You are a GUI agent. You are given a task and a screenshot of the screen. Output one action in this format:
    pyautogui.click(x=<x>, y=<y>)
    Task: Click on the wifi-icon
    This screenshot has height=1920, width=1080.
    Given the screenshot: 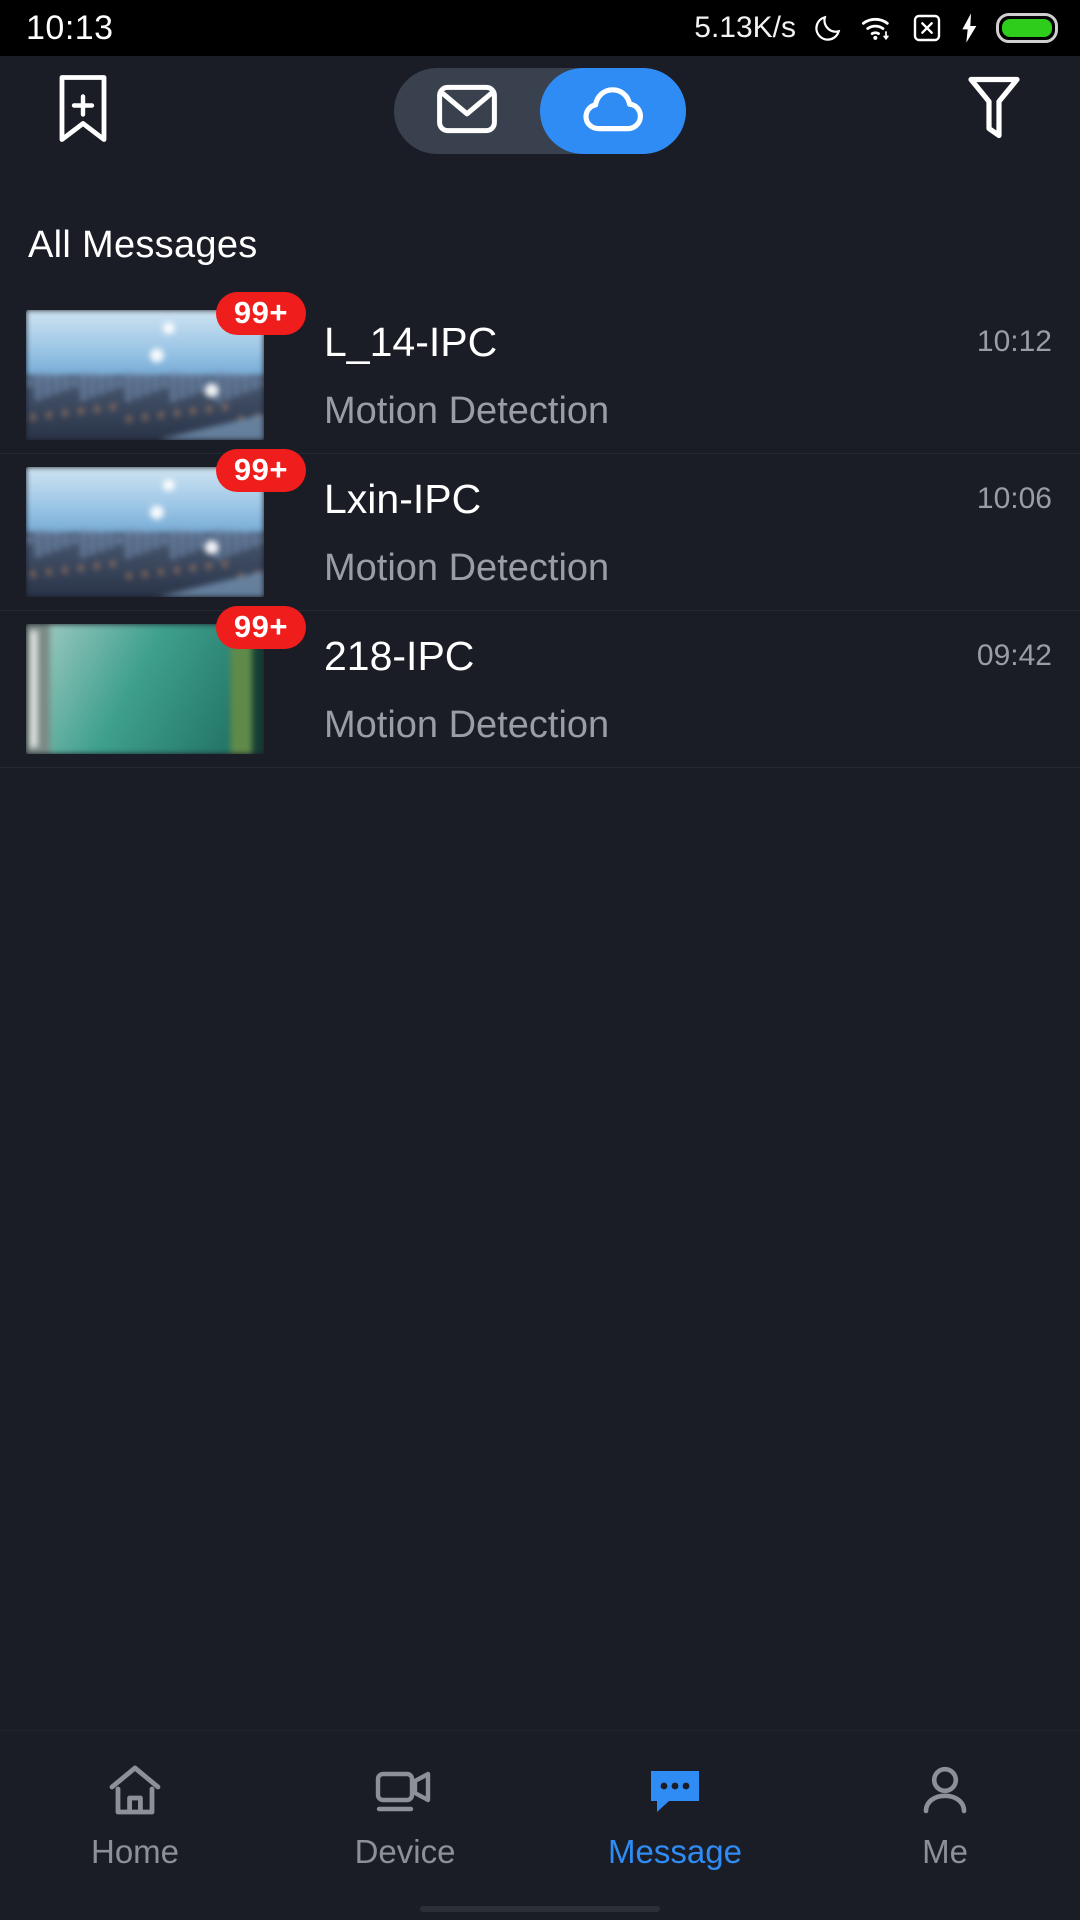 What is the action you would take?
    pyautogui.click(x=878, y=28)
    